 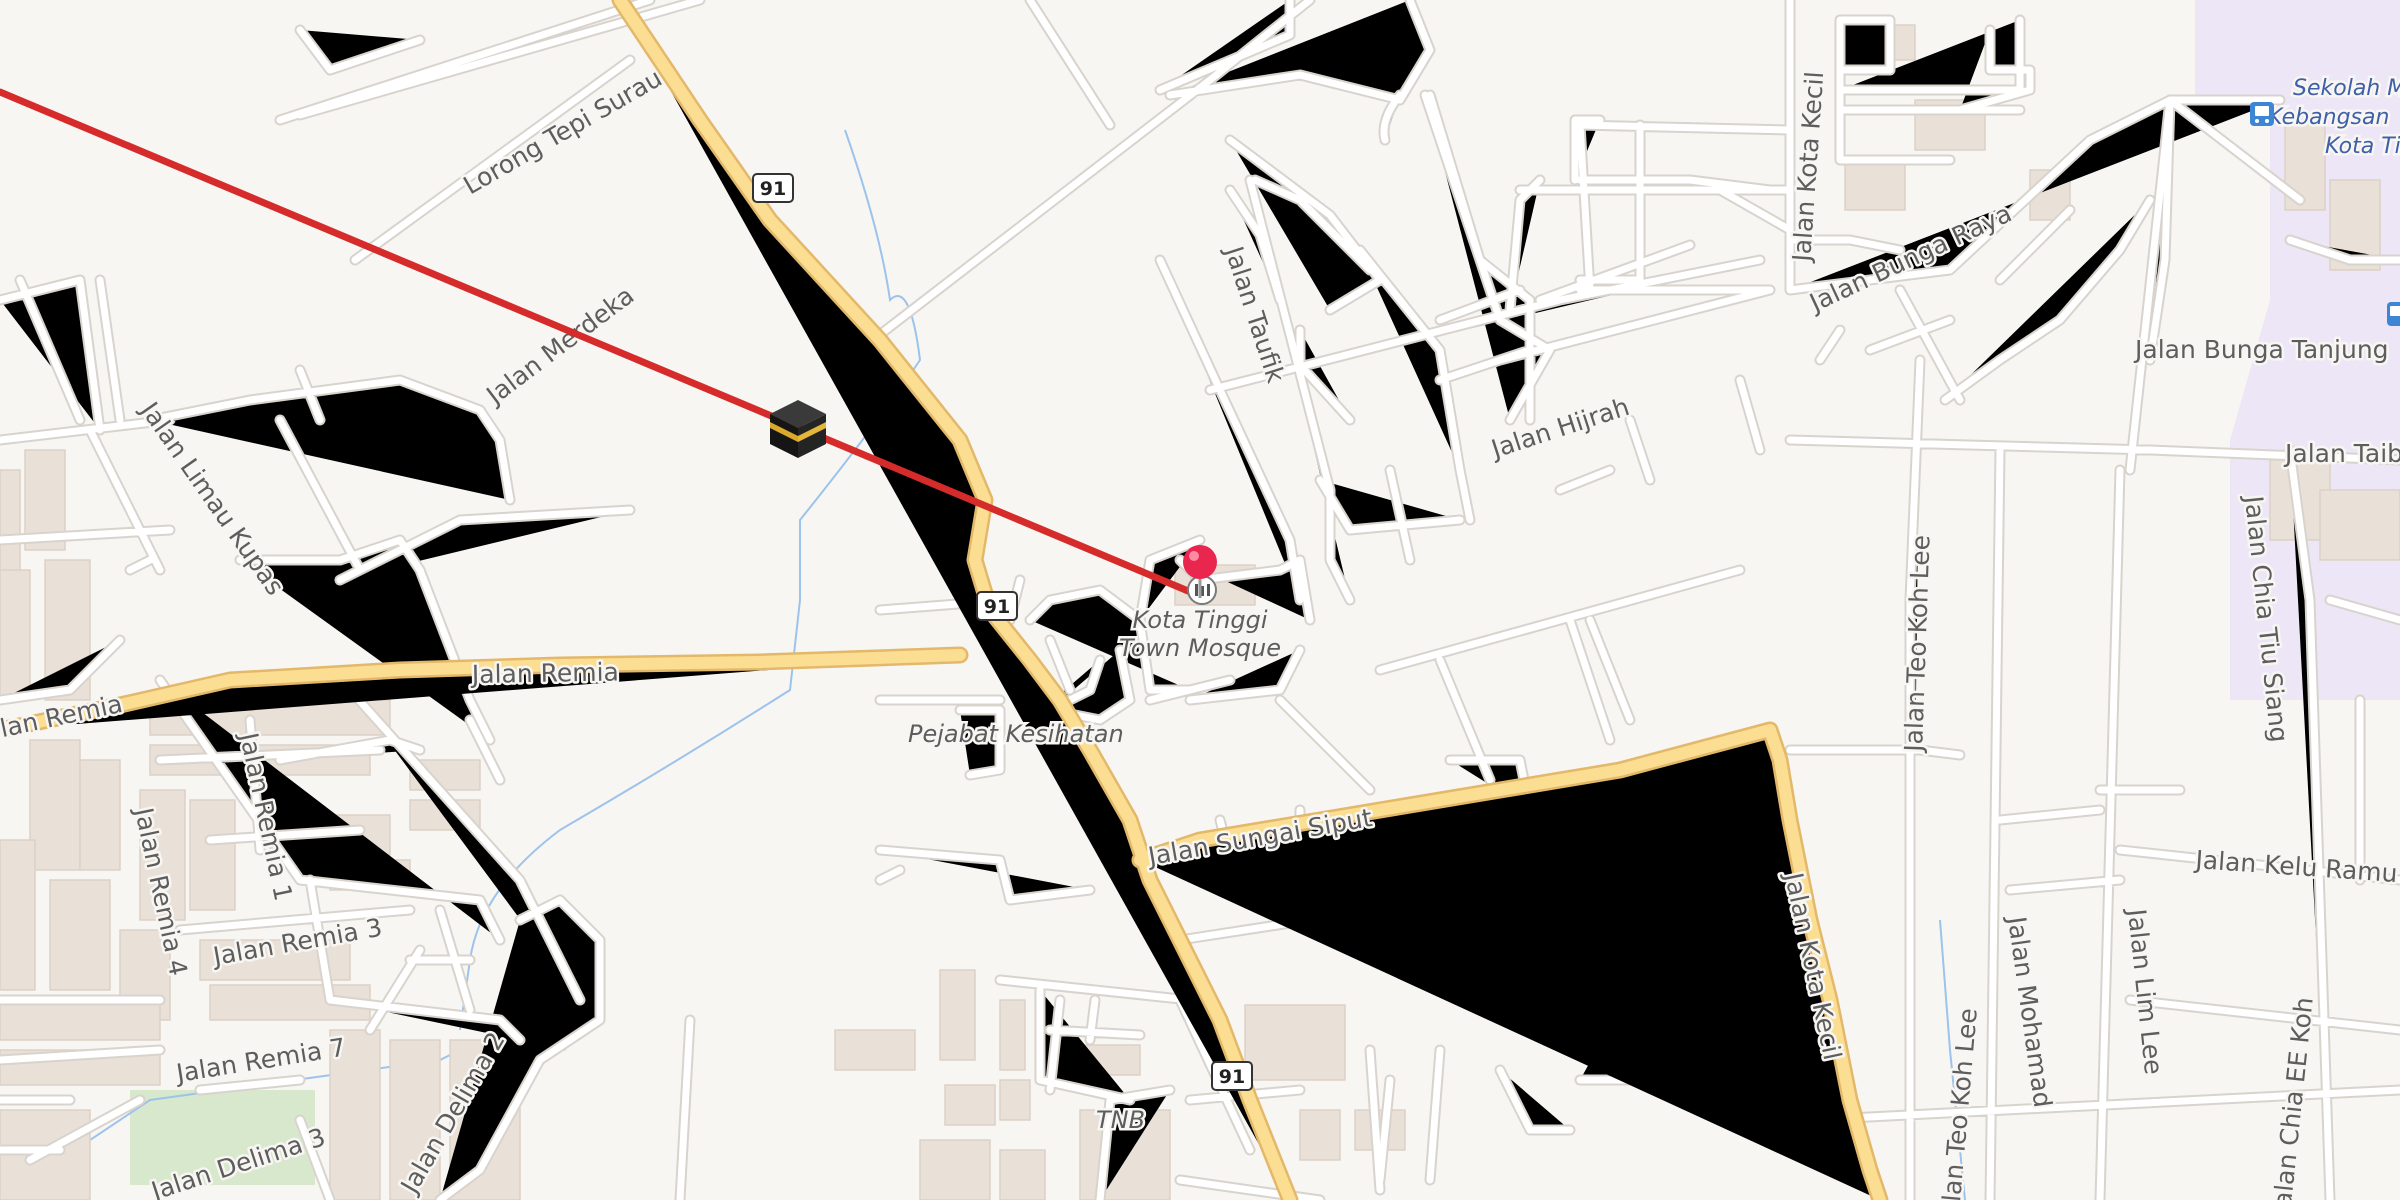 I want to click on label-pejabat-kesihatan: Pejabat Kesihatan, so click(x=1016, y=734).